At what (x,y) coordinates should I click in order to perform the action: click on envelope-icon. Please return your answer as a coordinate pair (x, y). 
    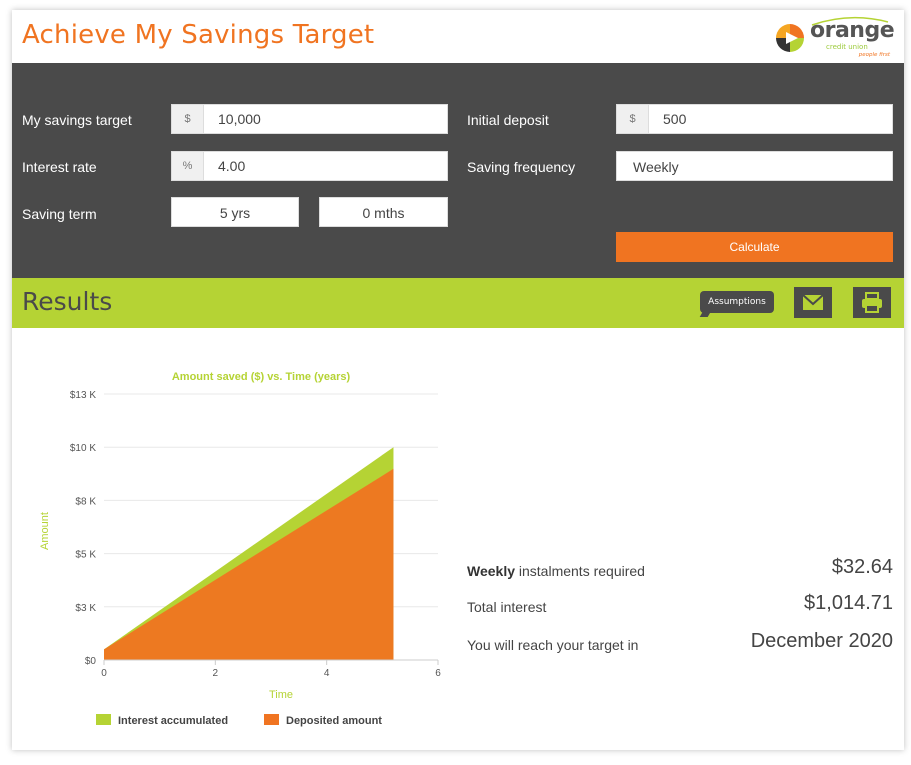
    Looking at the image, I should click on (813, 302).